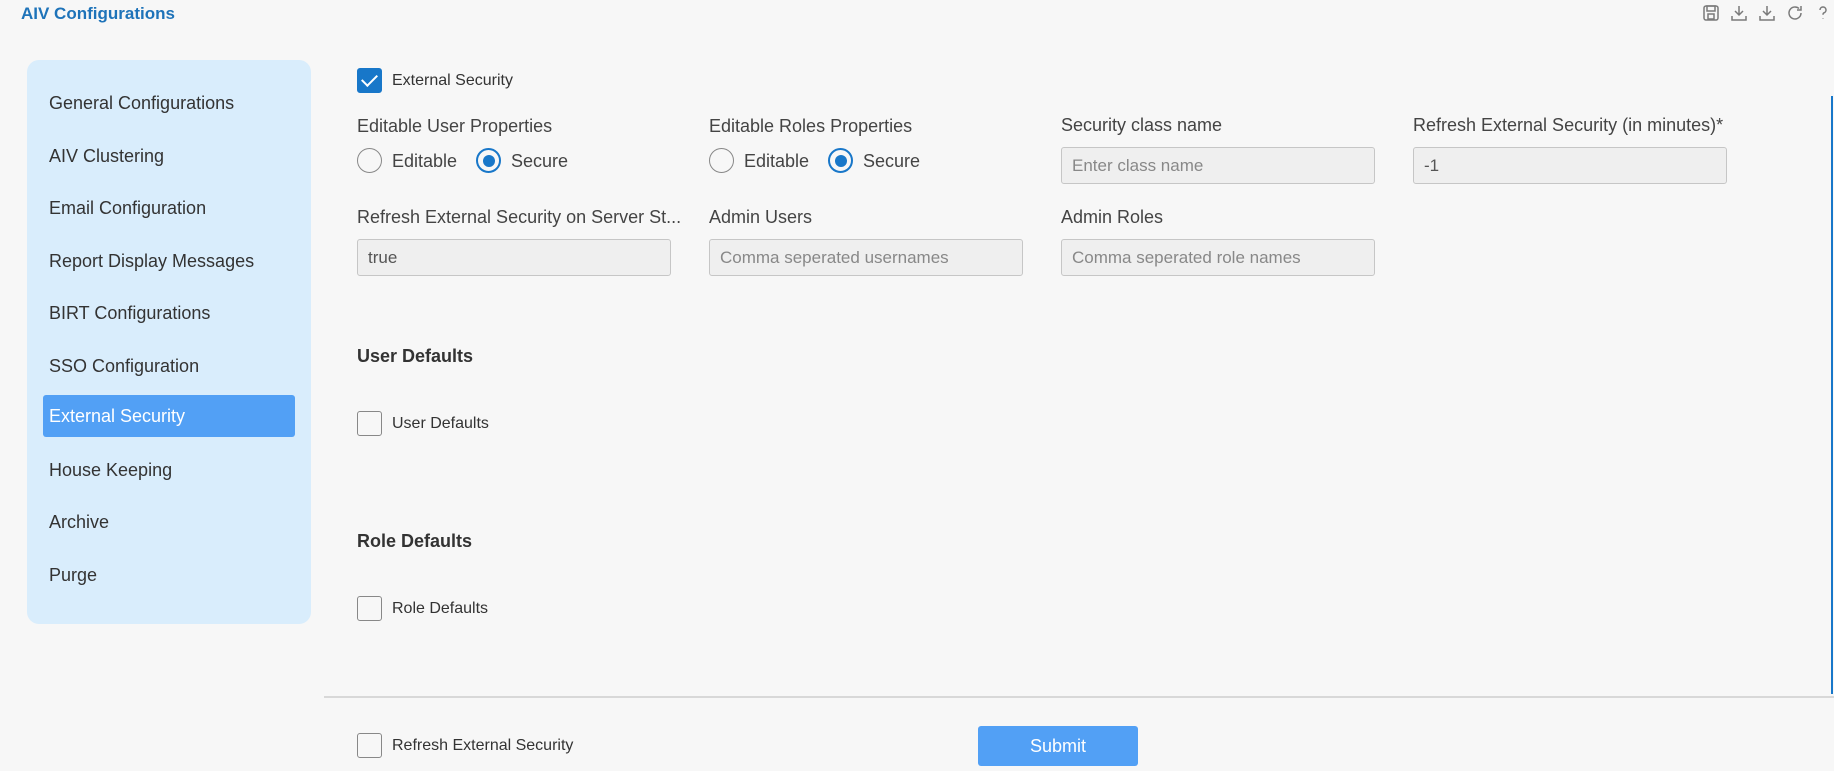 The image size is (1834, 771). I want to click on footer-divider, so click(1079, 697).